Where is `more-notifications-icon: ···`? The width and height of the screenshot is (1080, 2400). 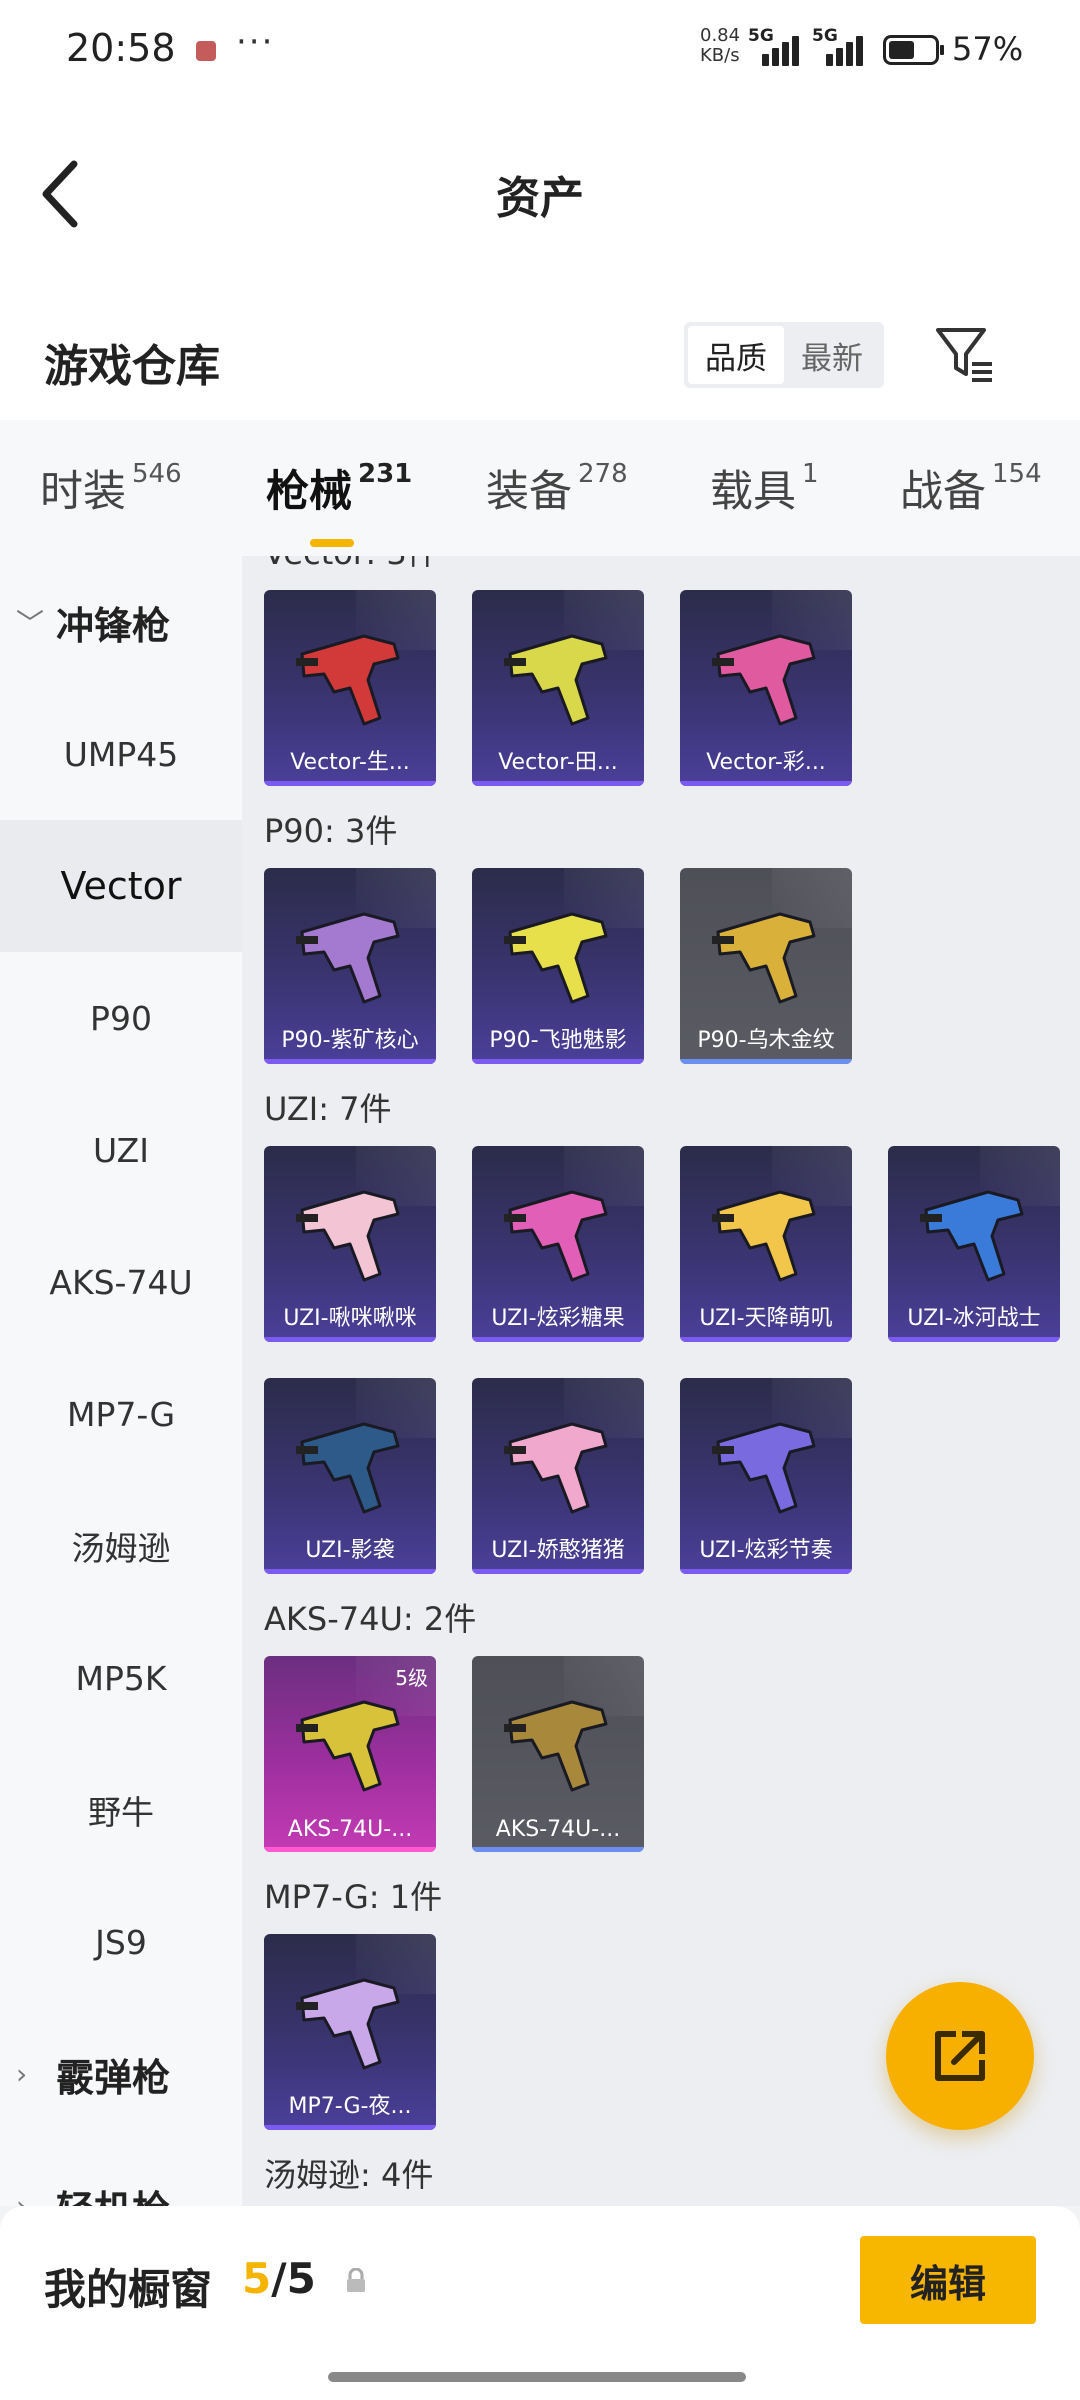
more-notifications-icon: ··· is located at coordinates (255, 42).